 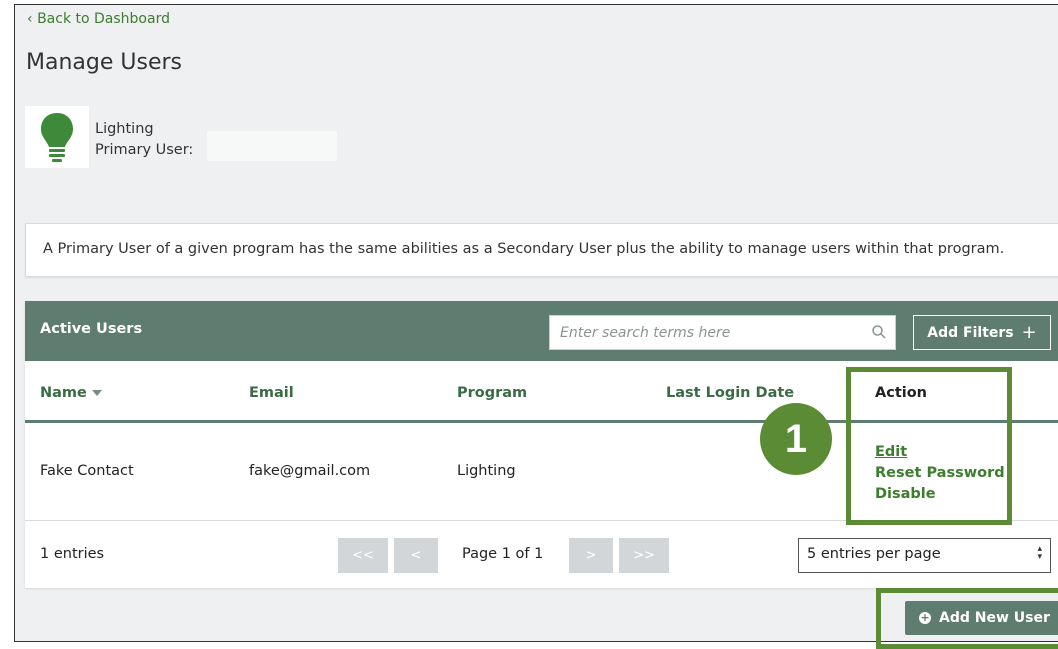 What do you see at coordinates (1029, 332) in the screenshot?
I see `plus-icon: +` at bounding box center [1029, 332].